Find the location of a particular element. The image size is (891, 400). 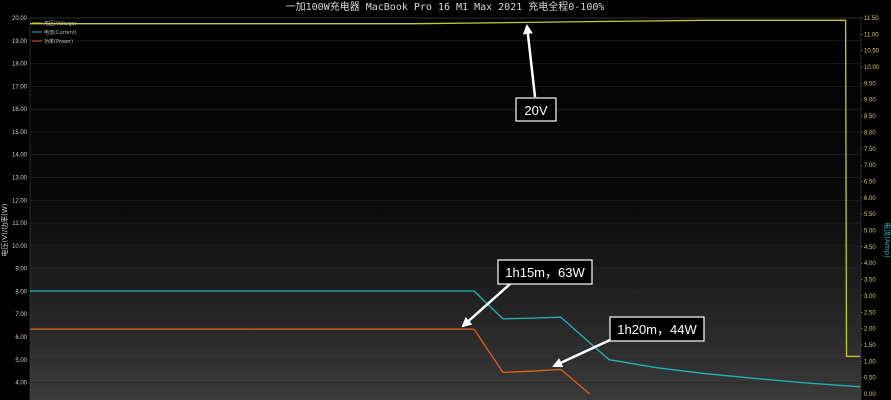

right-tick-label: 9.50 is located at coordinates (870, 84).